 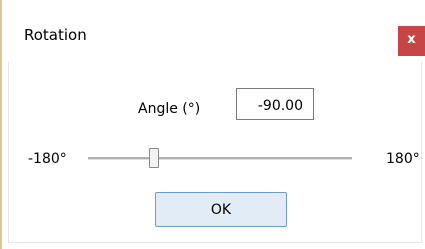 What do you see at coordinates (47, 159) in the screenshot?
I see `slider-min-label: -180°` at bounding box center [47, 159].